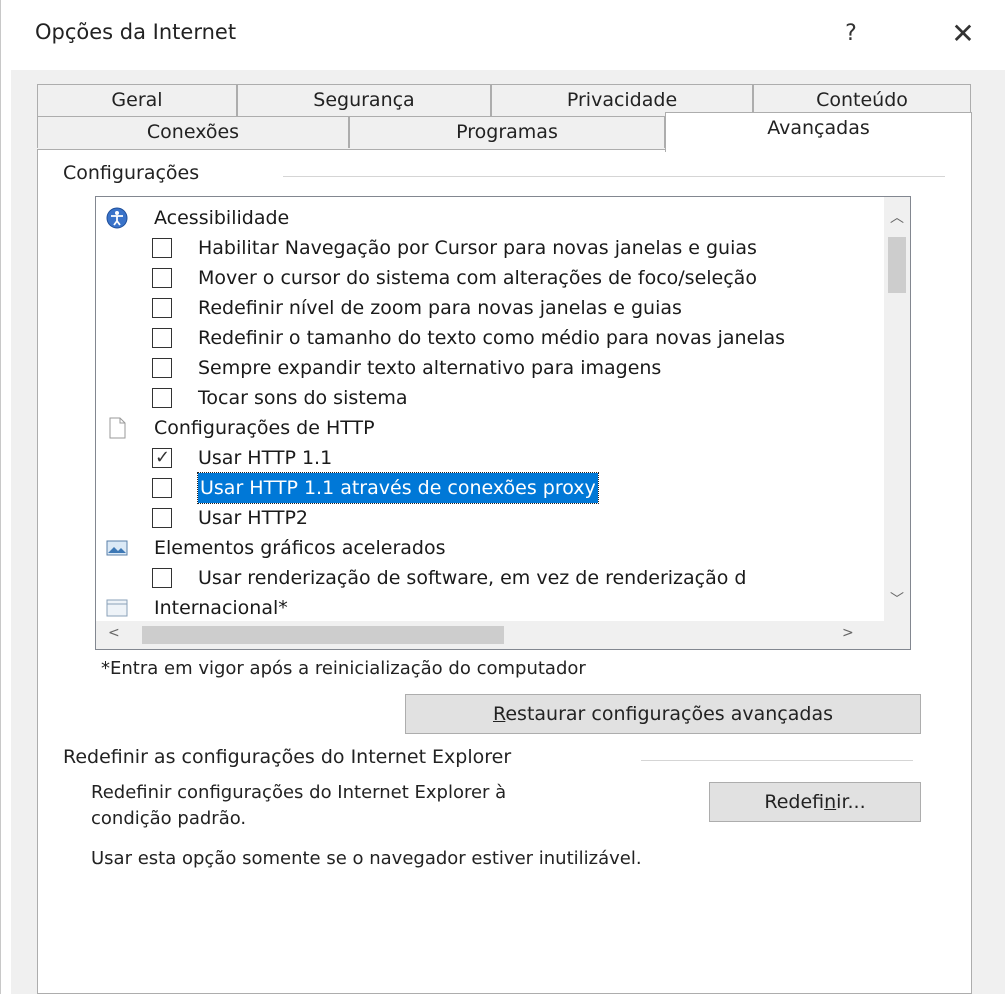  Describe the element at coordinates (117, 608) in the screenshot. I see `international-icon` at that location.